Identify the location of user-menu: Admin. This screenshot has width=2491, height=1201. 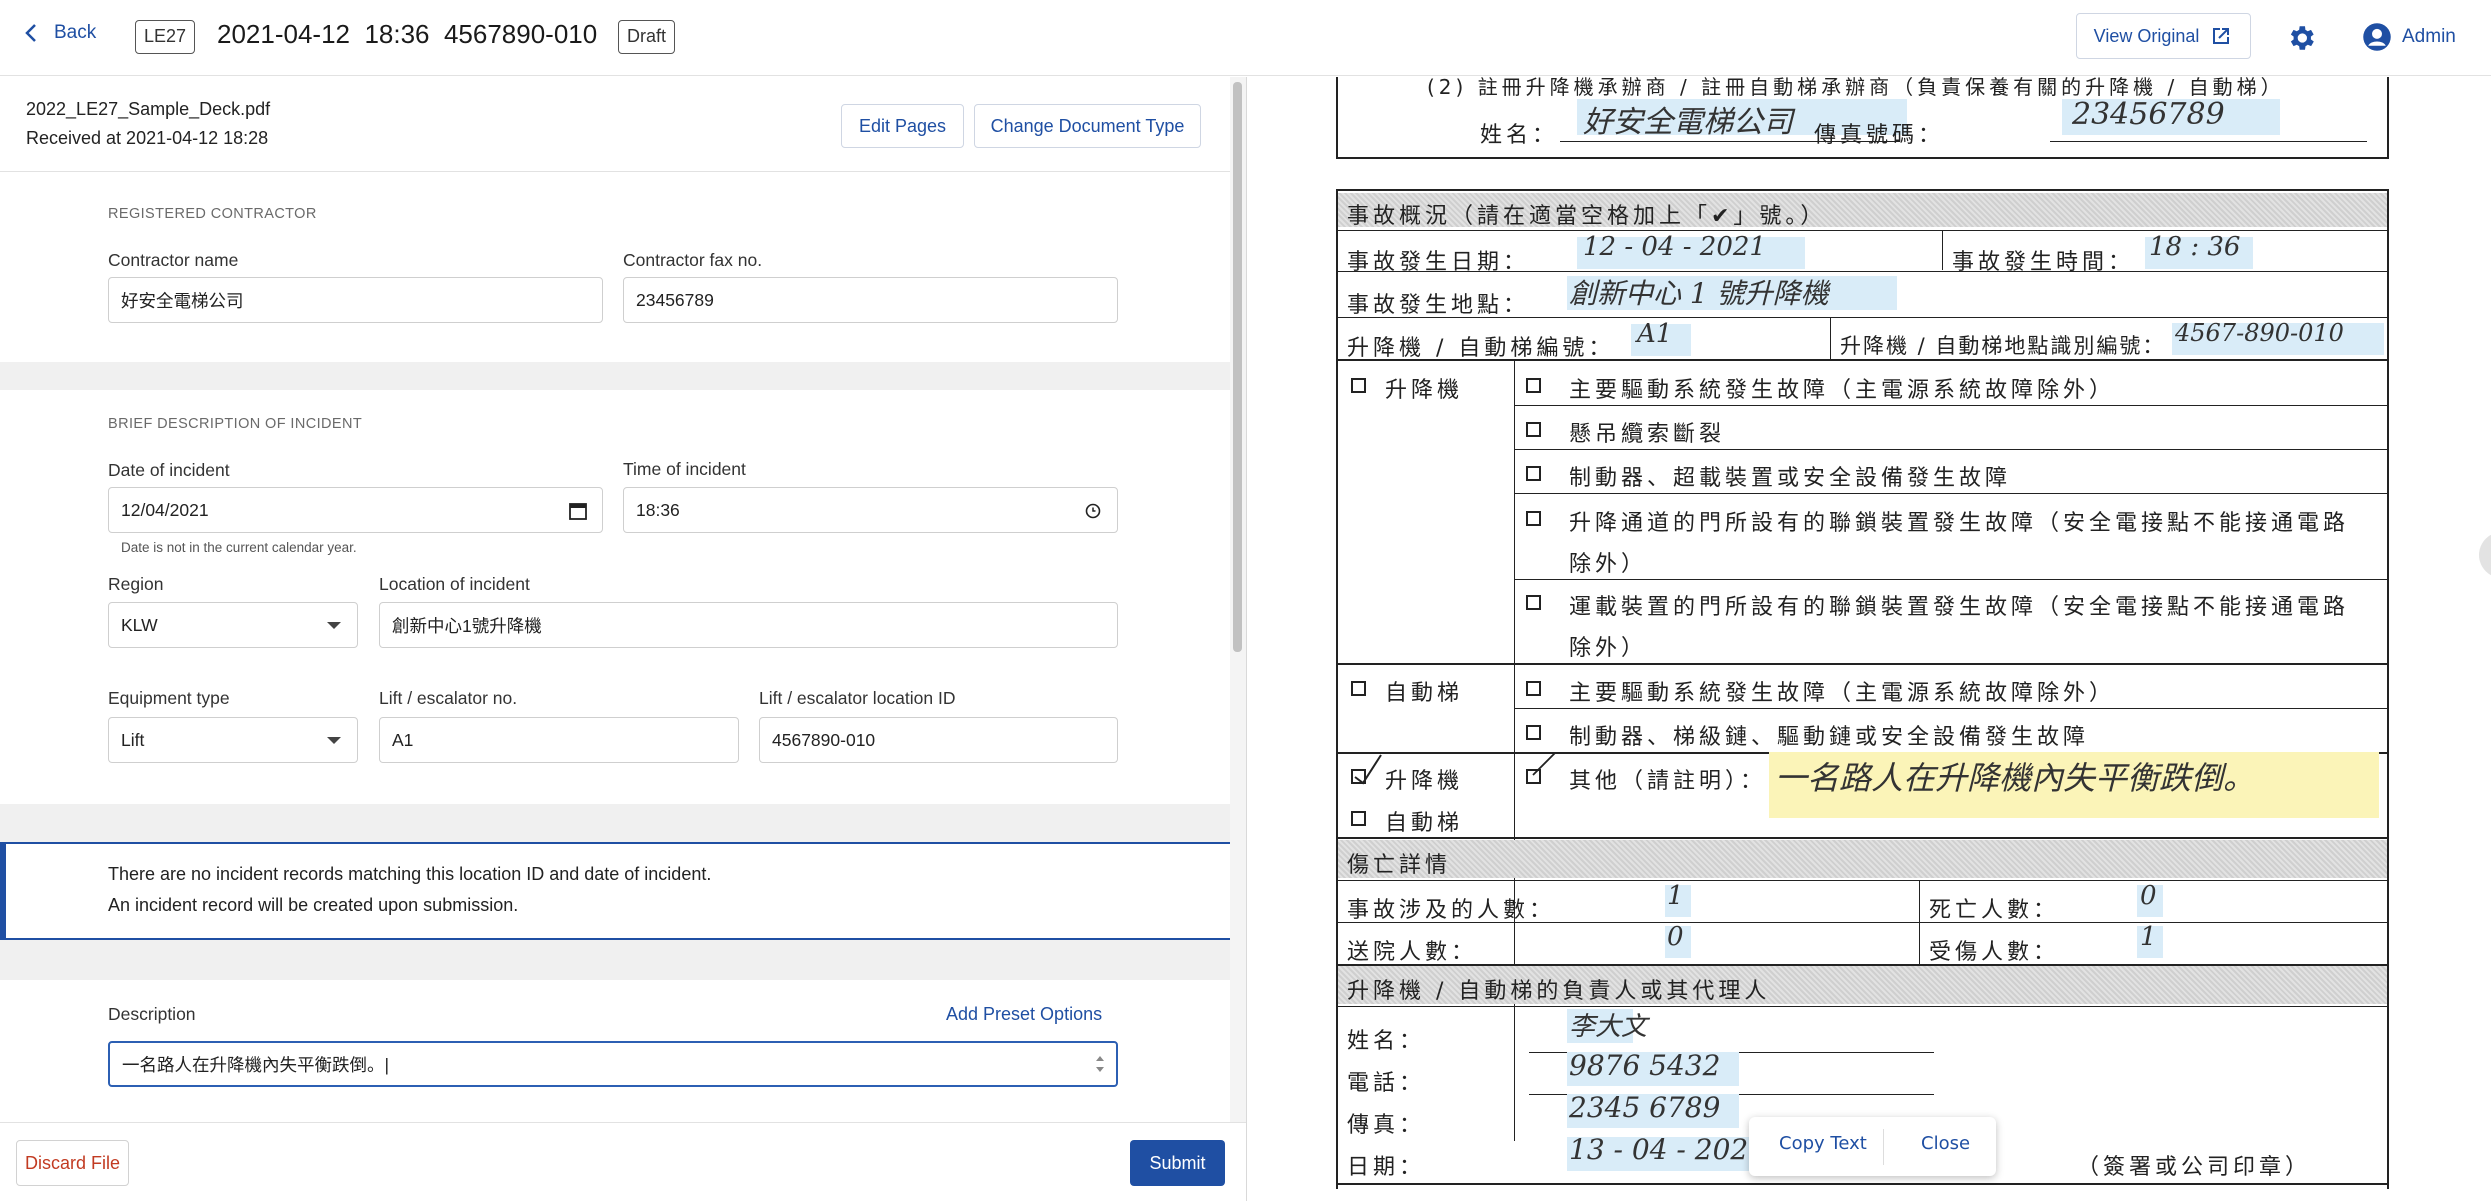
(2409, 37).